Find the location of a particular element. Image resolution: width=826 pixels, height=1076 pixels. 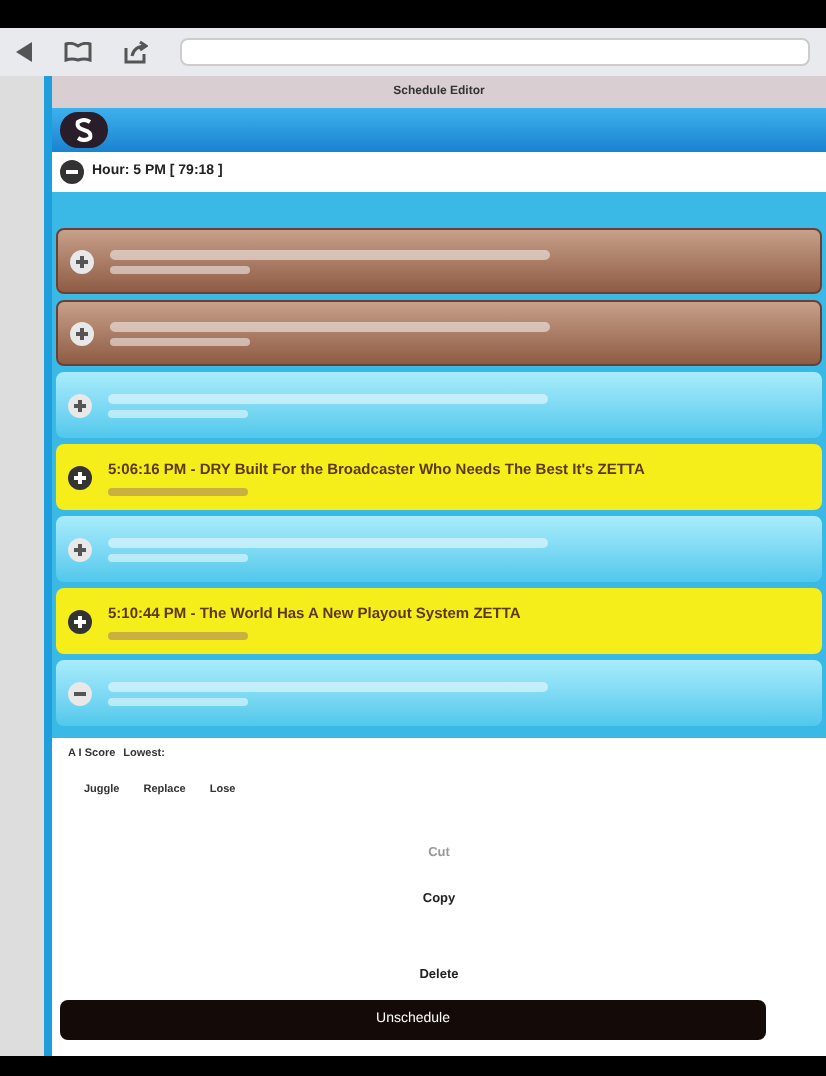

share-icon is located at coordinates (136, 52).